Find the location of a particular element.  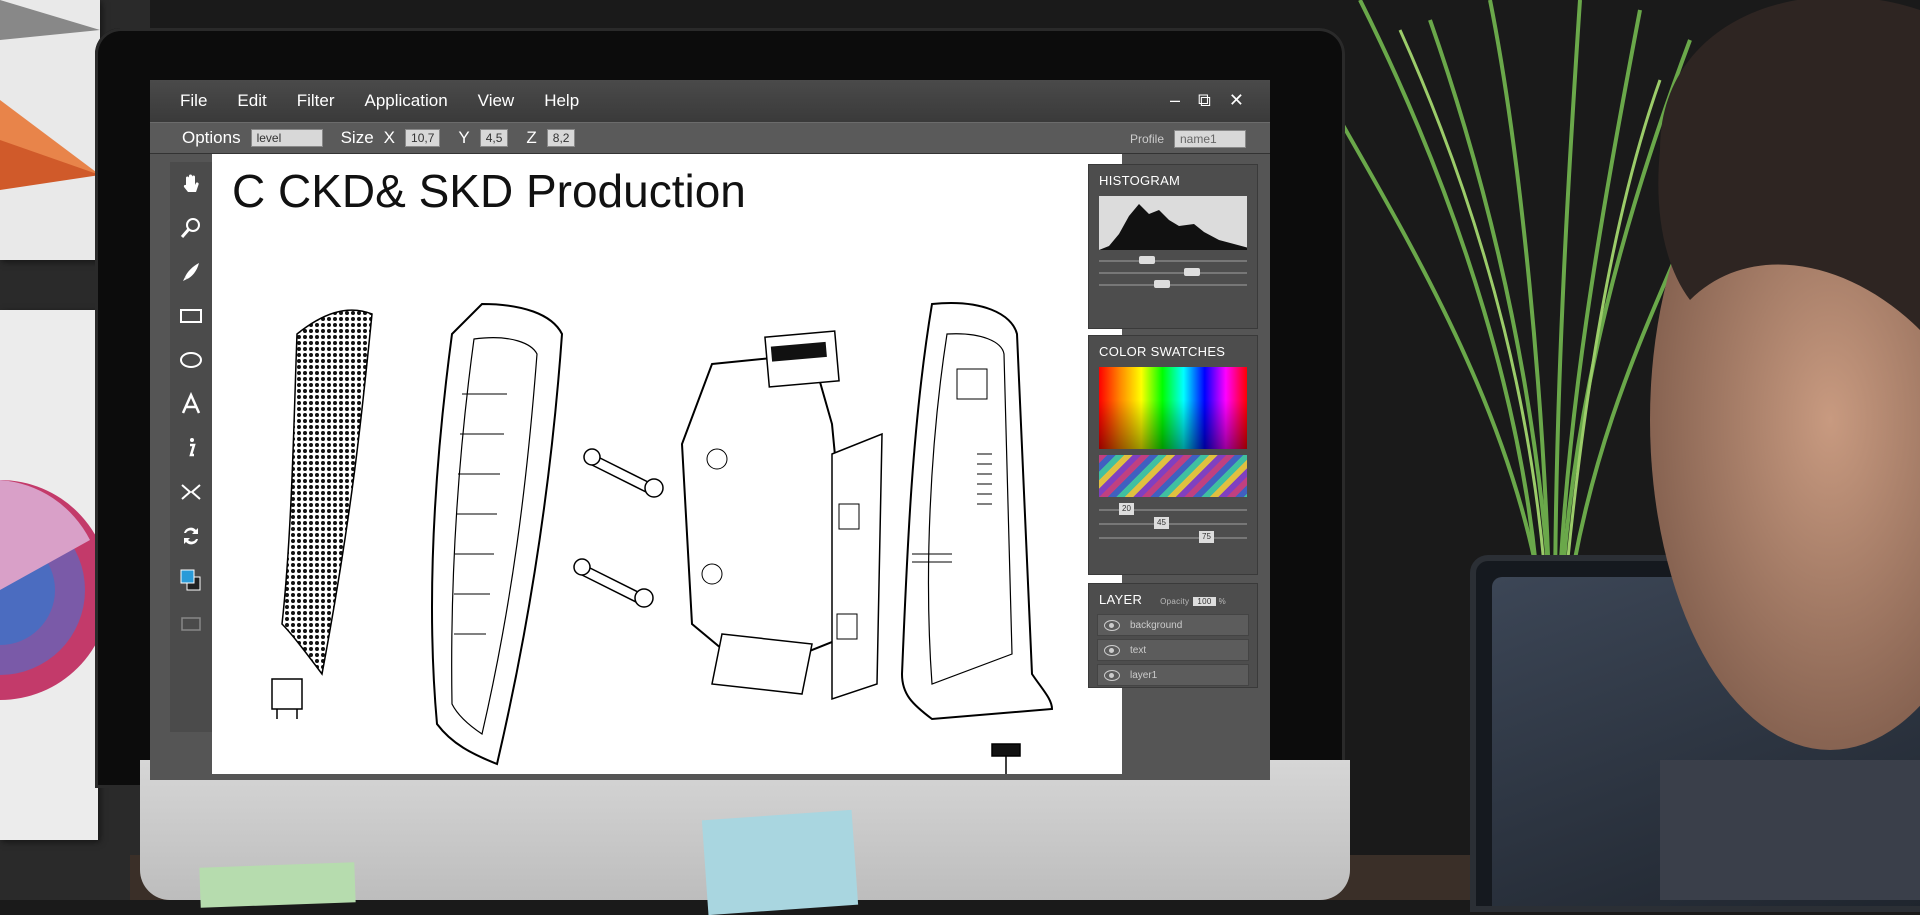

x-field: 10,7 is located at coordinates (423, 138).